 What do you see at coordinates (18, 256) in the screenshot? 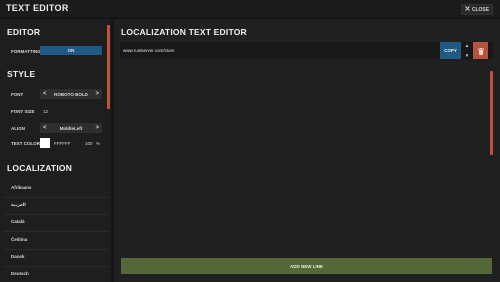
I see `language-item: Dansk` at bounding box center [18, 256].